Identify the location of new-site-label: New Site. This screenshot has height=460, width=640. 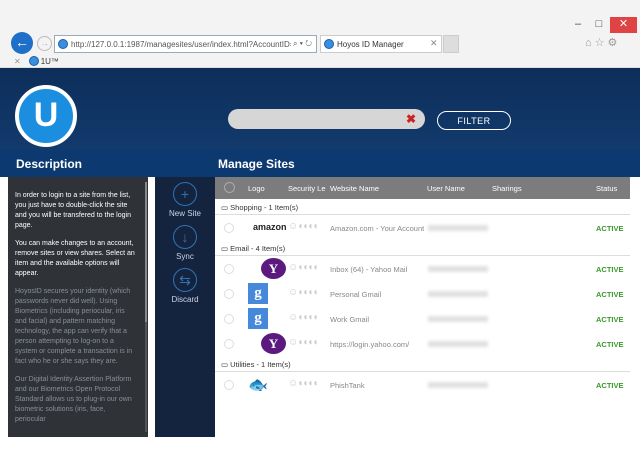
(184, 213).